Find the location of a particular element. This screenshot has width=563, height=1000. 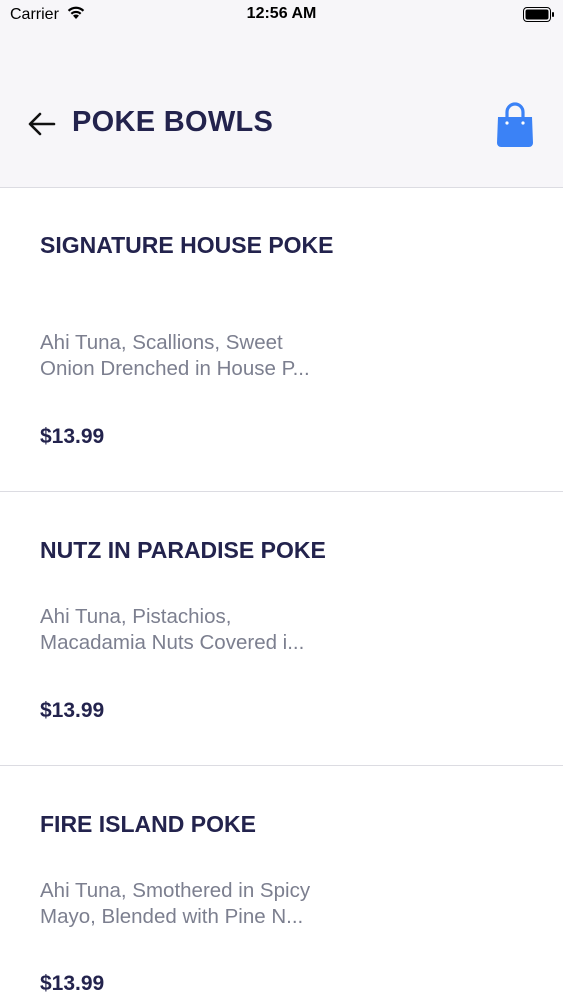

item-name: SIGNATURE HOUSE POKE is located at coordinates (187, 245).